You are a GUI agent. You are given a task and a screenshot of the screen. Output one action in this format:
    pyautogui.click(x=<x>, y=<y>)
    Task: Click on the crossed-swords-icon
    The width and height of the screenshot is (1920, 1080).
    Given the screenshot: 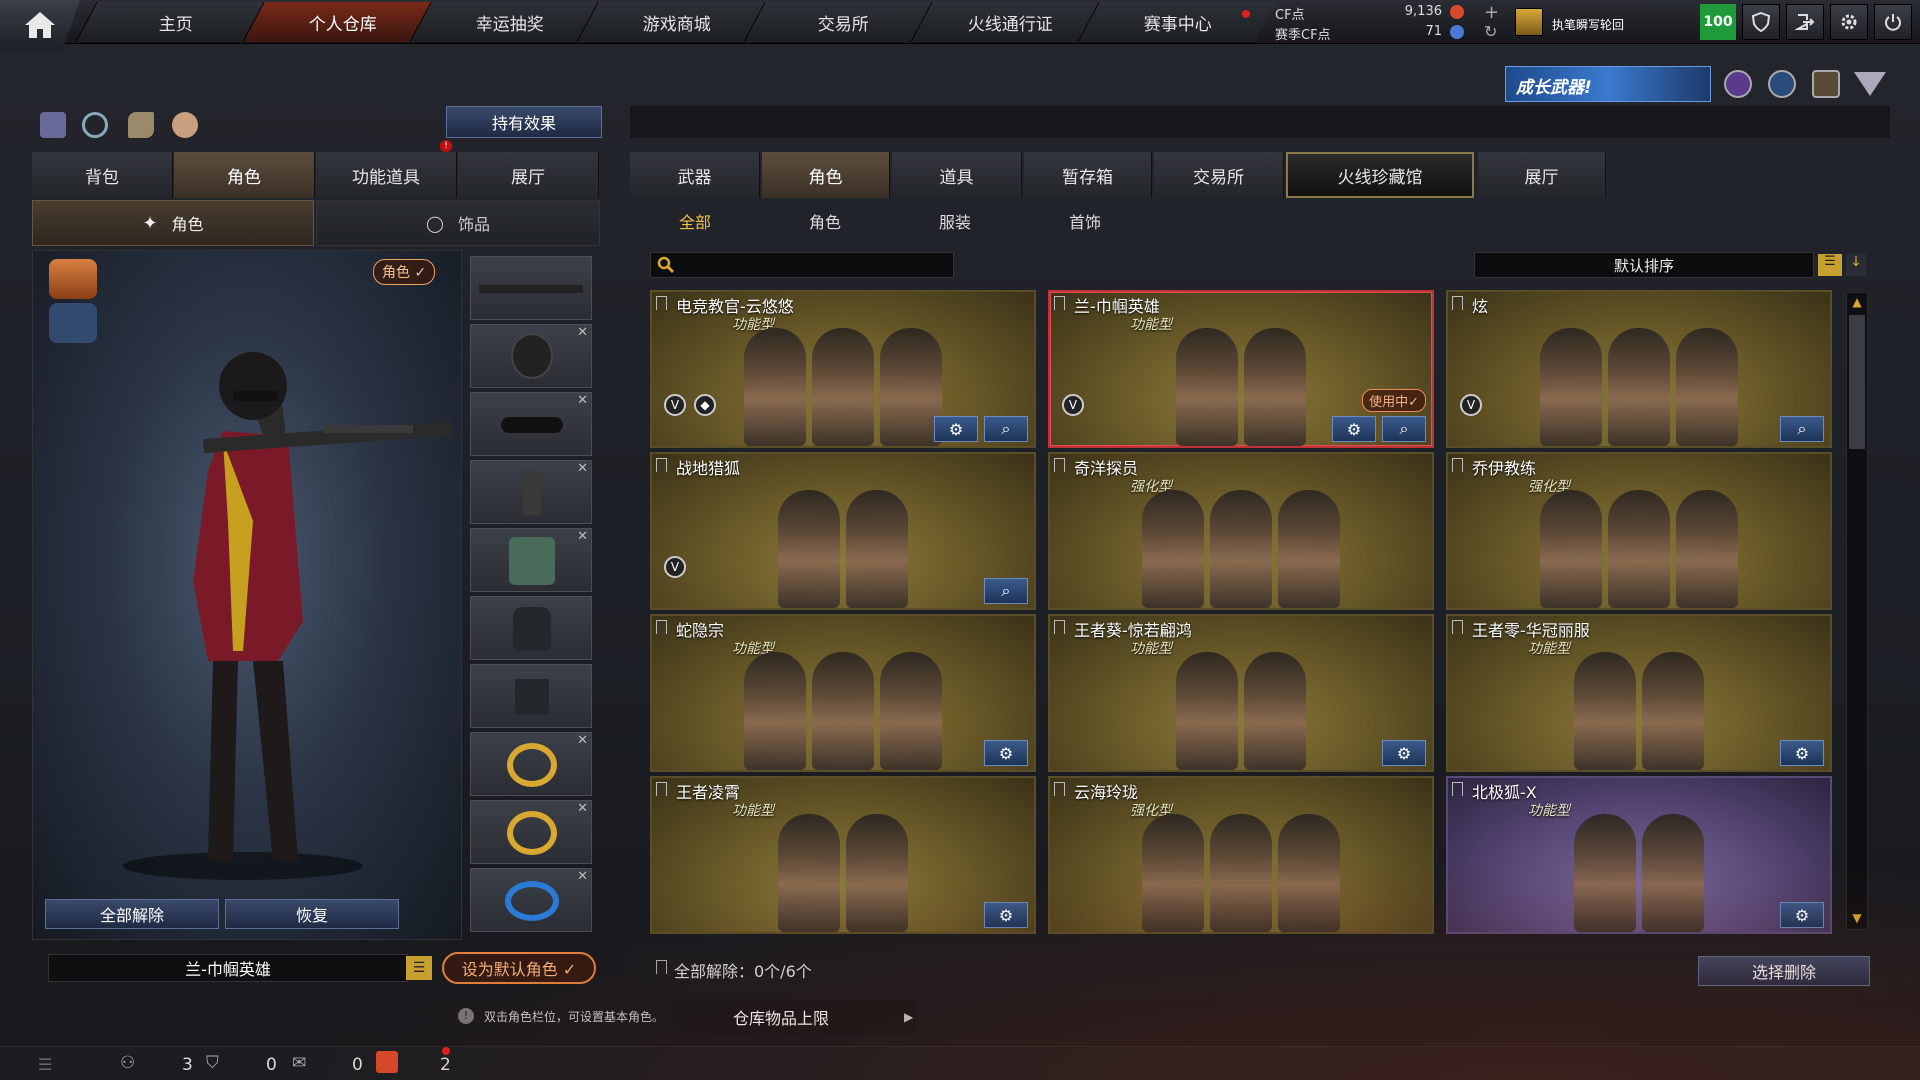 What is the action you would take?
    pyautogui.click(x=1826, y=84)
    